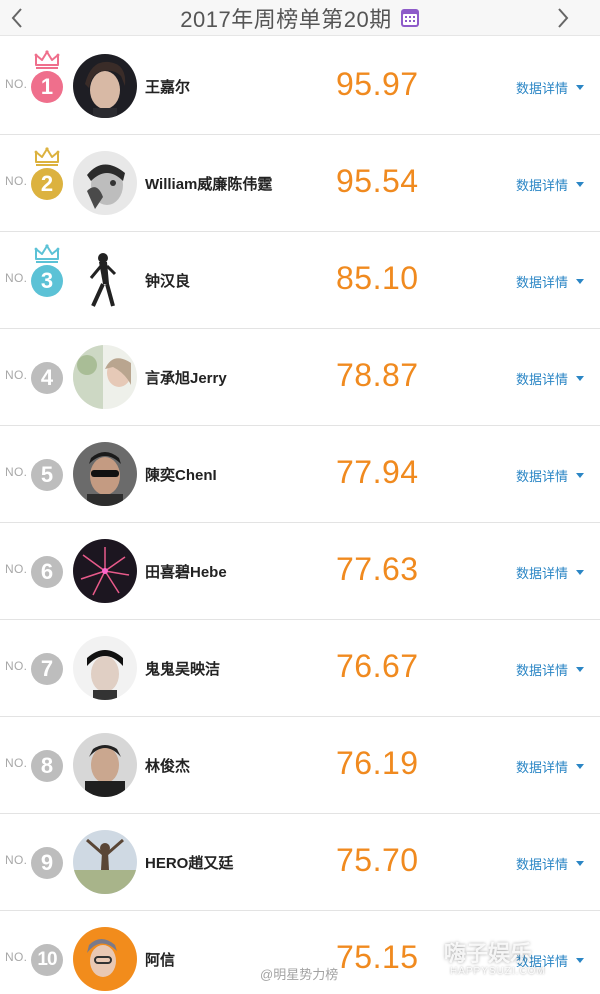 The image size is (600, 994). I want to click on score-value: 77.63, so click(377, 569).